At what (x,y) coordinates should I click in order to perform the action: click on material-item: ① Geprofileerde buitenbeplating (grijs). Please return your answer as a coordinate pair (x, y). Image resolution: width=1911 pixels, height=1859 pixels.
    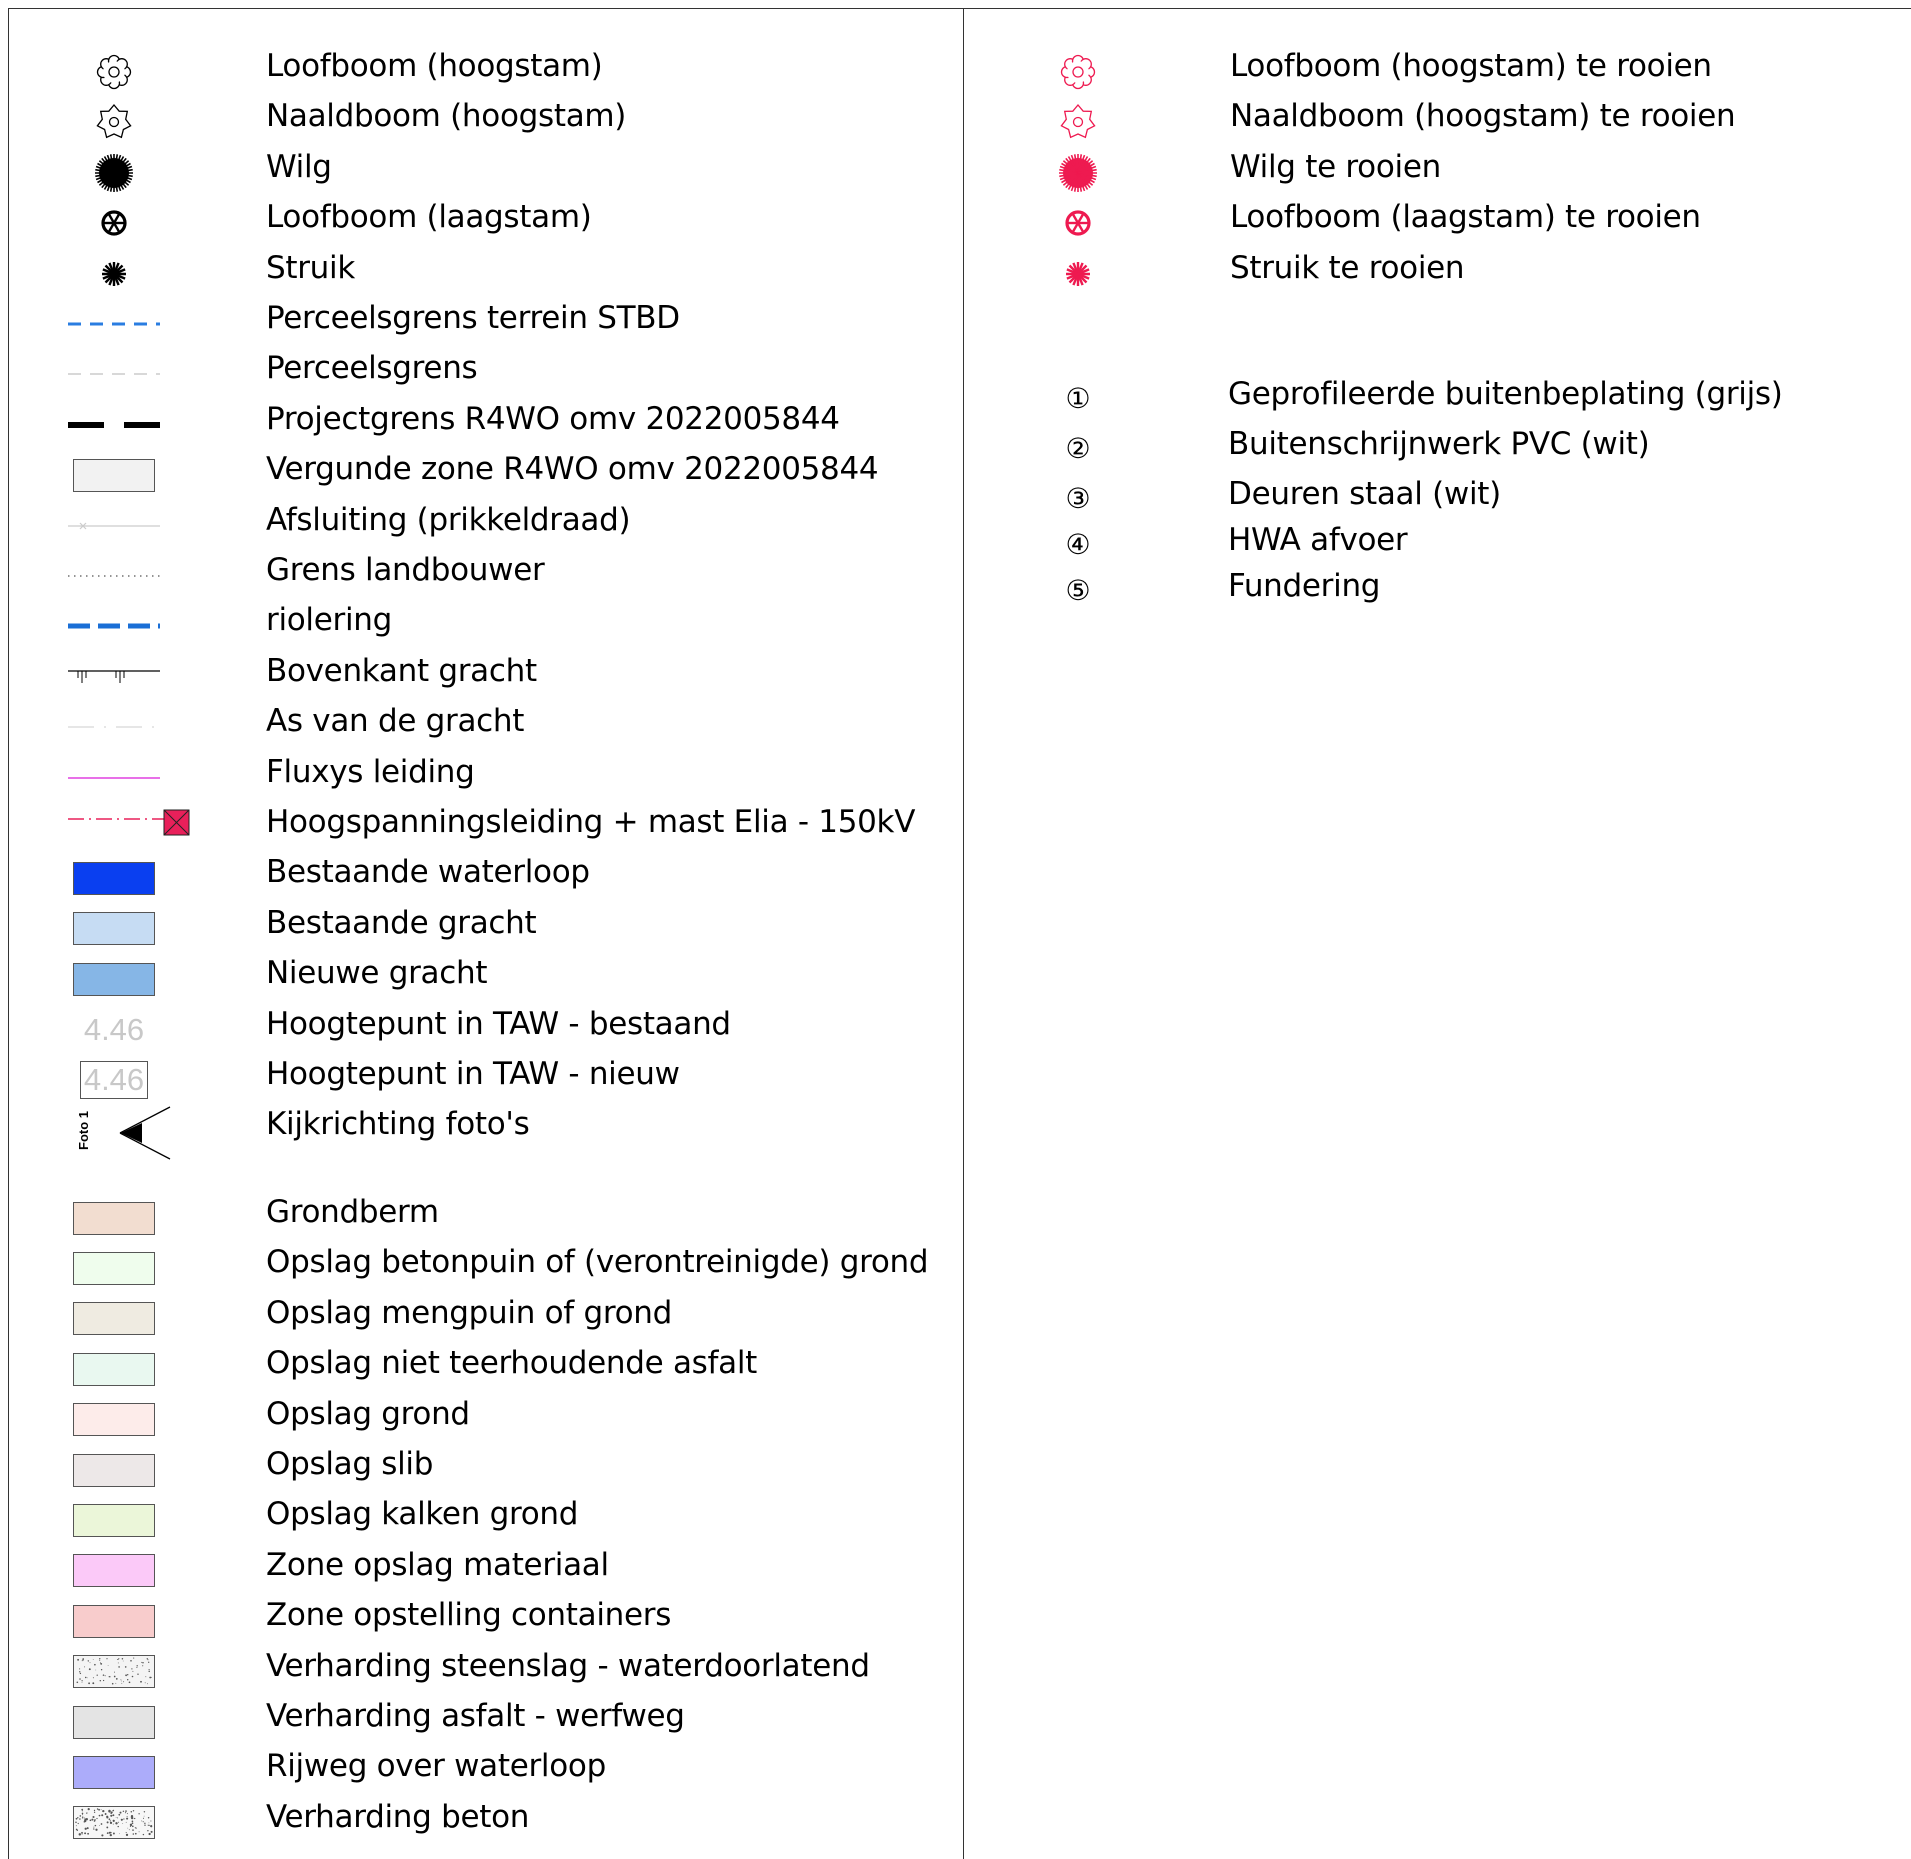
    Looking at the image, I should click on (950, 394).